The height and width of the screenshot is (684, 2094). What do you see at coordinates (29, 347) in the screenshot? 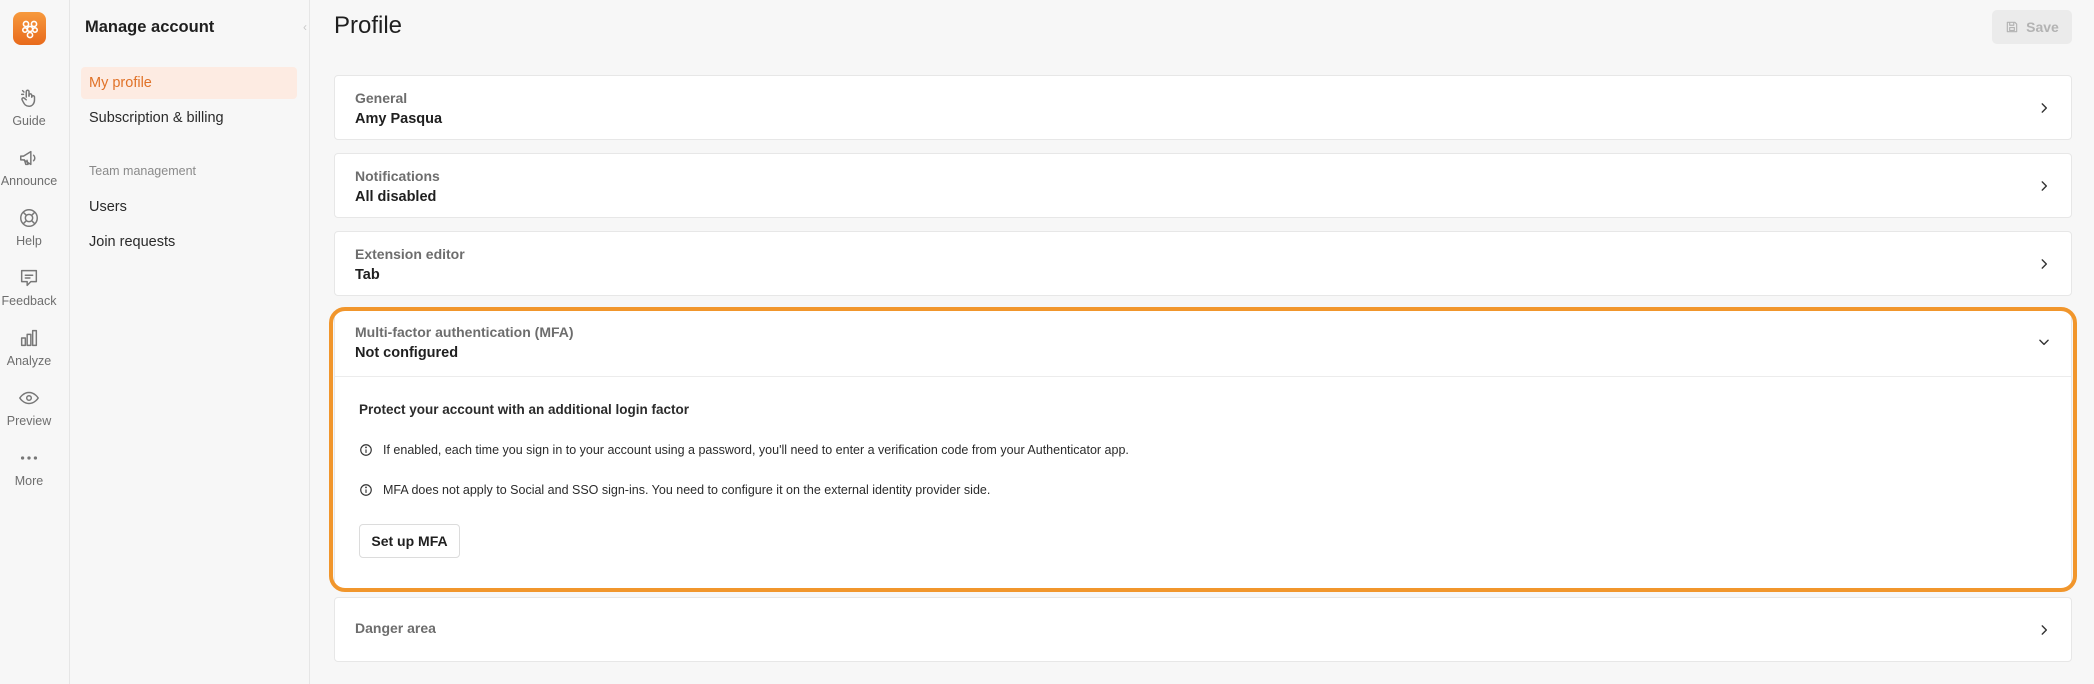
I see `rail-item-analyze: Analyze` at bounding box center [29, 347].